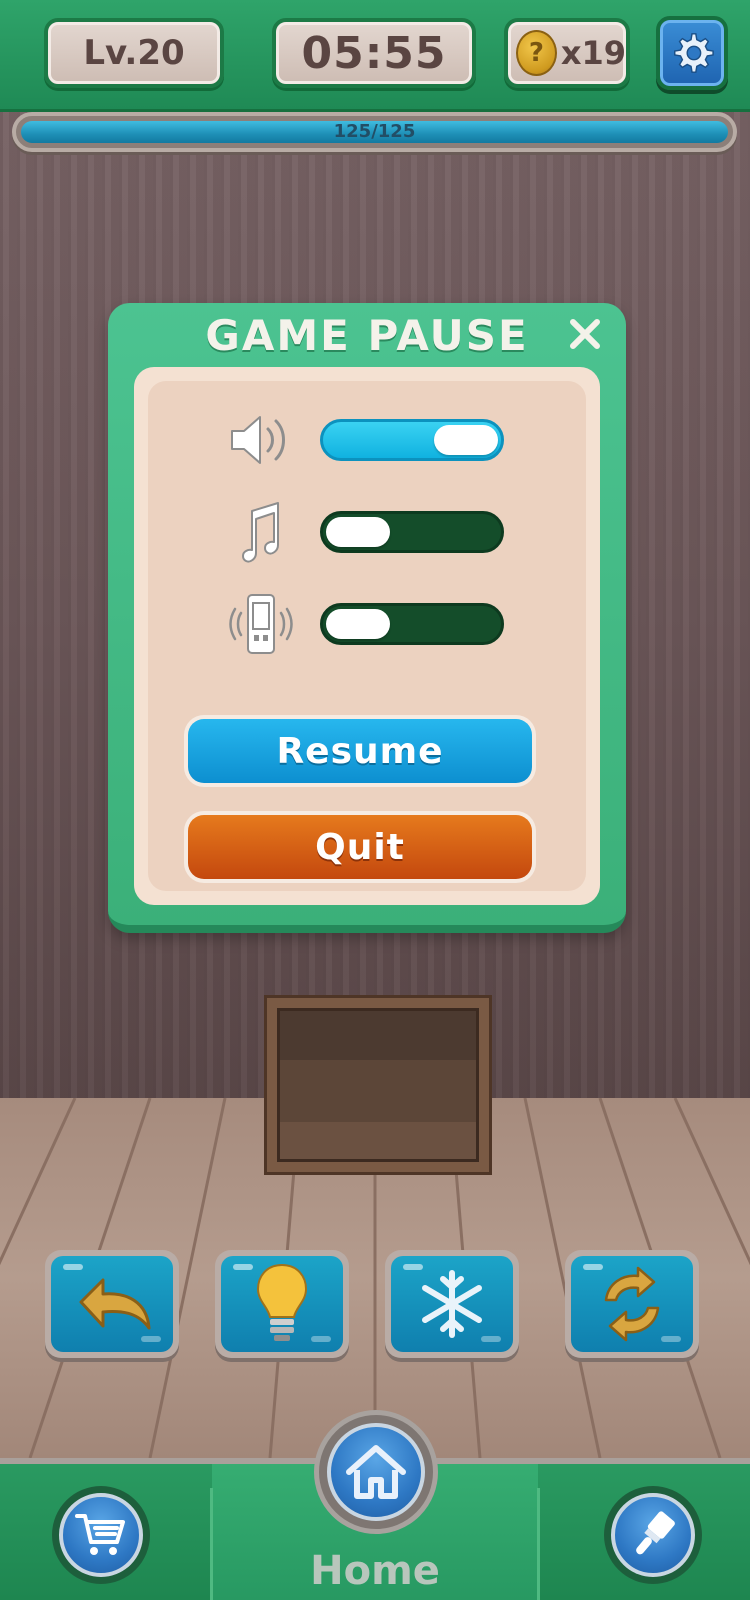 This screenshot has width=750, height=1600. I want to click on speaker-icon, so click(258, 440).